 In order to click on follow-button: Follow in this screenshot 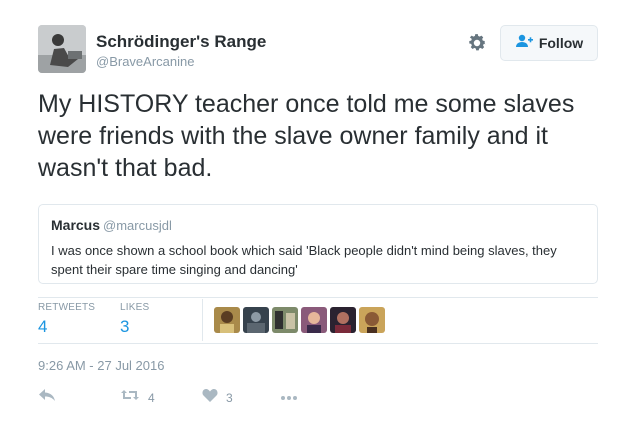, I will do `click(549, 43)`.